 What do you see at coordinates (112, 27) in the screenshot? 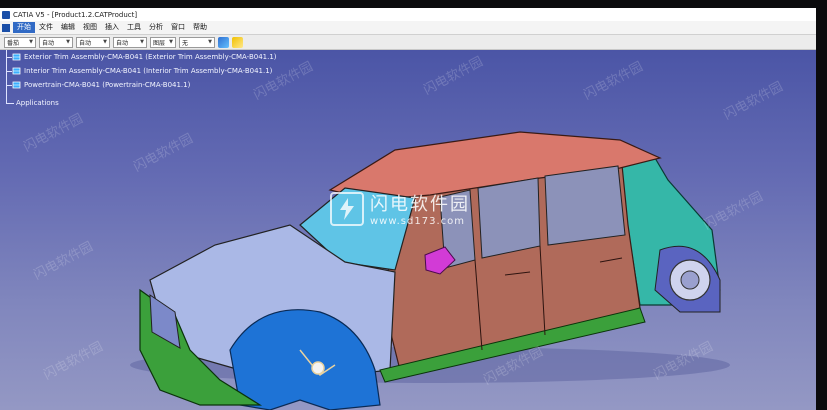
I see `menu-insert: 插入` at bounding box center [112, 27].